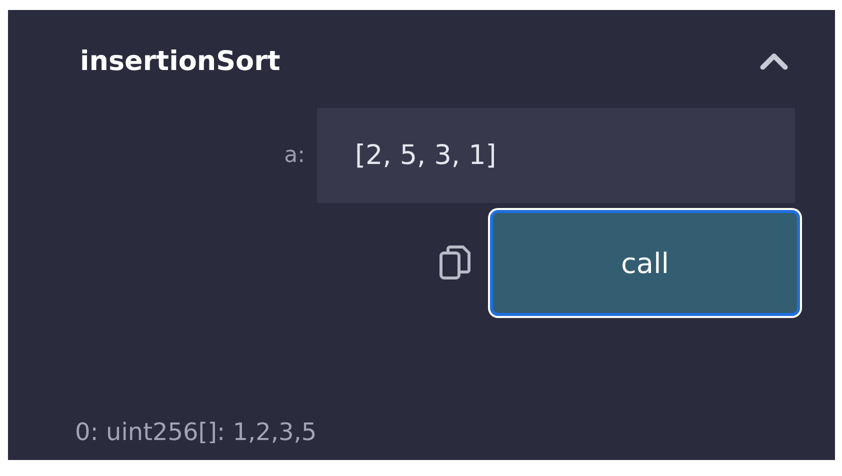  What do you see at coordinates (774, 61) in the screenshot?
I see `chevron-up-icon` at bounding box center [774, 61].